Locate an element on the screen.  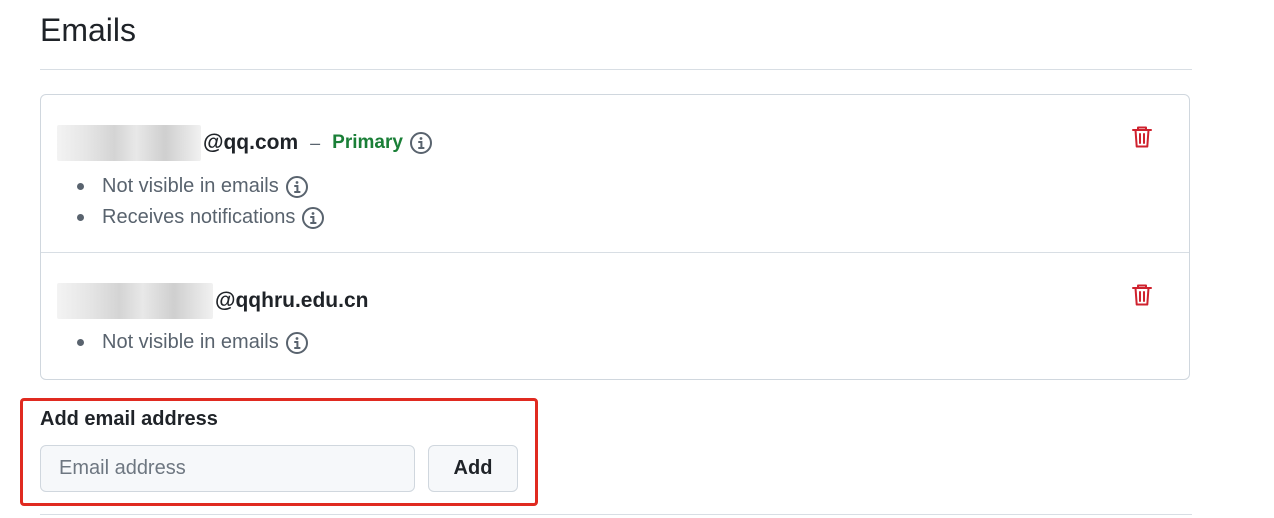
email-address-line: @qq.com – Primary is located at coordinates (245, 143).